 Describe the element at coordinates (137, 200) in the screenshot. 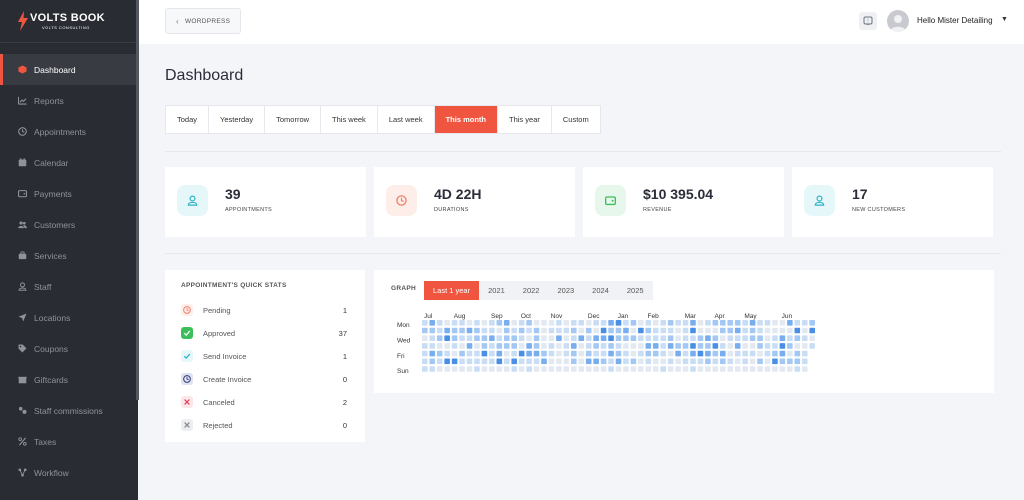

I see `sidebar-scrollbar` at that location.